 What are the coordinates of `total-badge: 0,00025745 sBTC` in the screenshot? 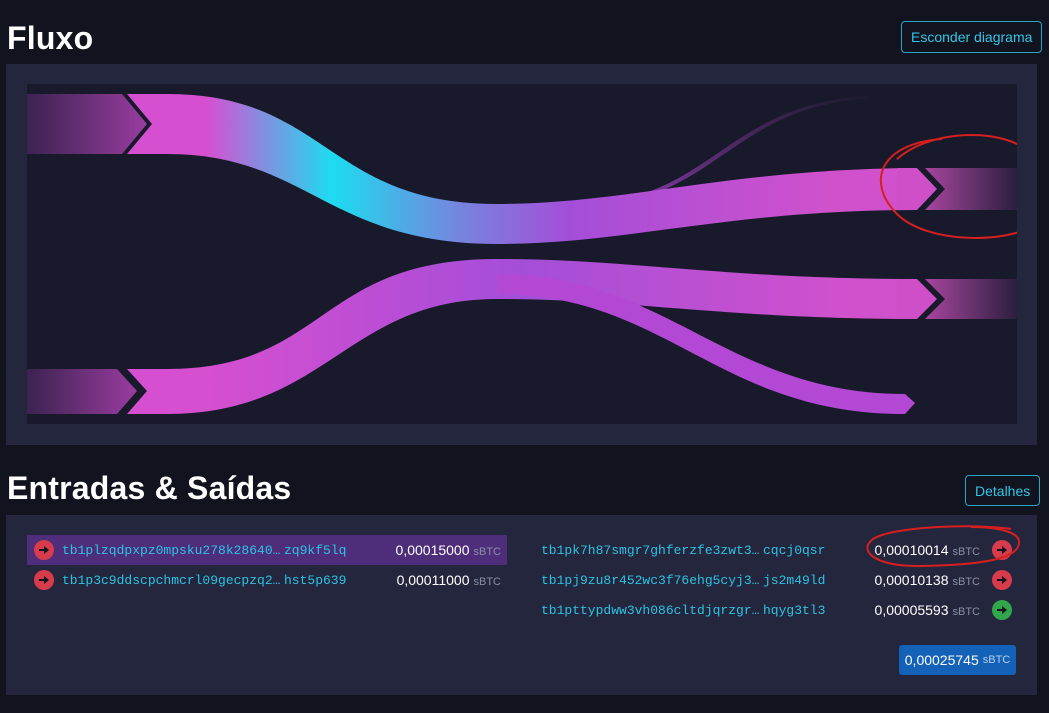 It's located at (957, 660).